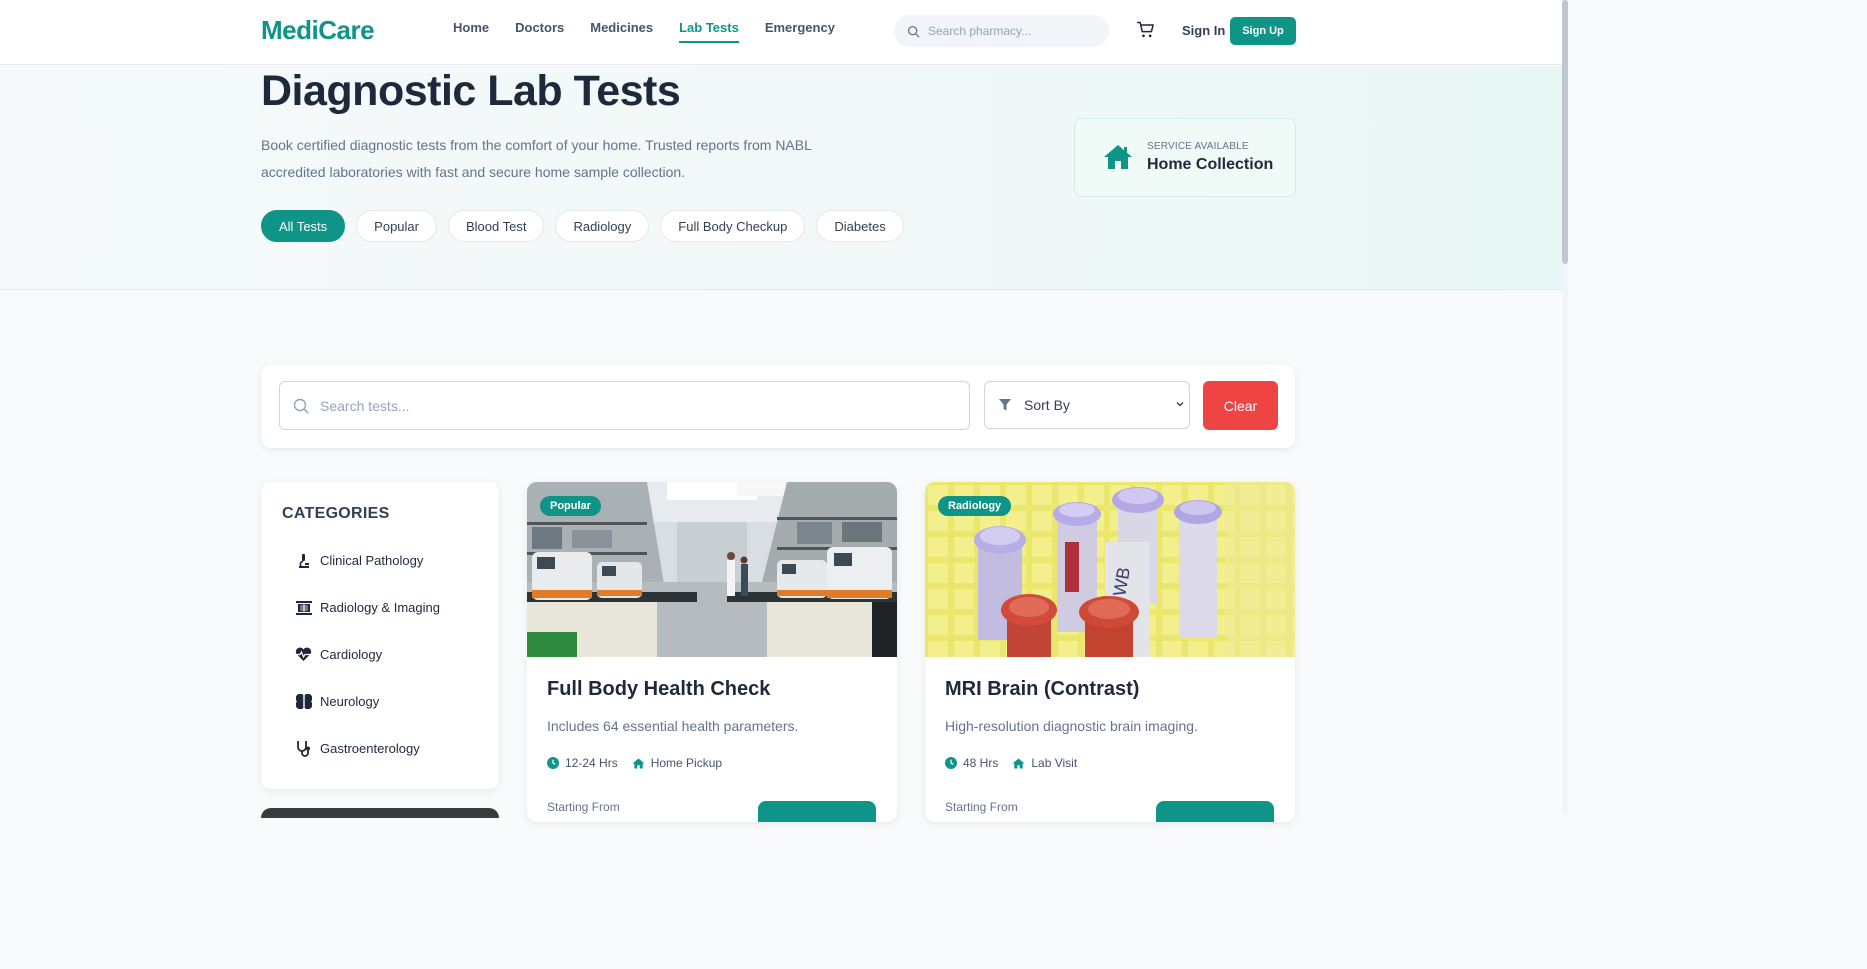 Image resolution: width=1867 pixels, height=969 pixels. Describe the element at coordinates (1011, 763) in the screenshot. I see `card-meta: 48 Hrs Lab Visit` at that location.